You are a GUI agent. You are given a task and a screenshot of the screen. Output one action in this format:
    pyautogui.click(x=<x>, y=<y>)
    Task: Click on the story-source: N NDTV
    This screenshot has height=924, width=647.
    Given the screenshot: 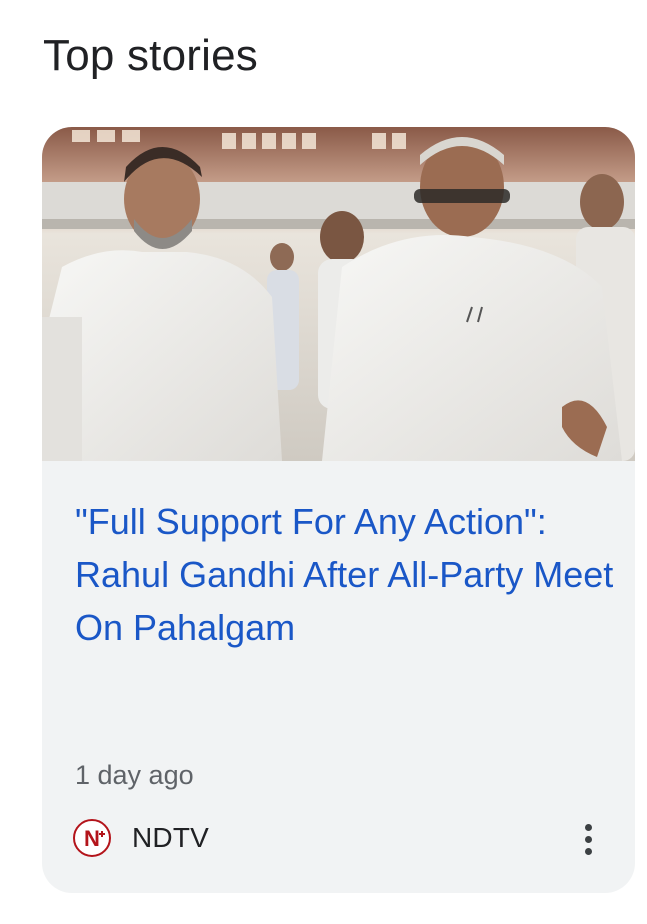 What is the action you would take?
    pyautogui.click(x=141, y=838)
    